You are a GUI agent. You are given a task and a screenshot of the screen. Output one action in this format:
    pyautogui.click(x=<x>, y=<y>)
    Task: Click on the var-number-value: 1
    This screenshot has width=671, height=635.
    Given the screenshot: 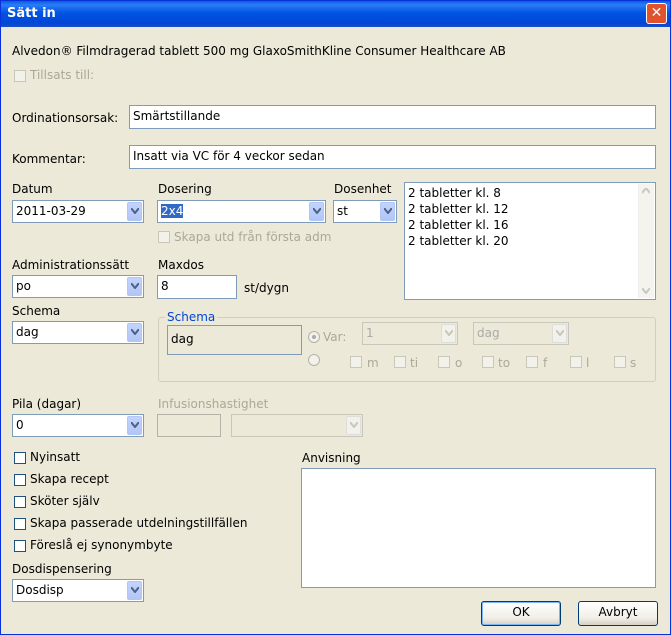 What is the action you would take?
    pyautogui.click(x=370, y=333)
    